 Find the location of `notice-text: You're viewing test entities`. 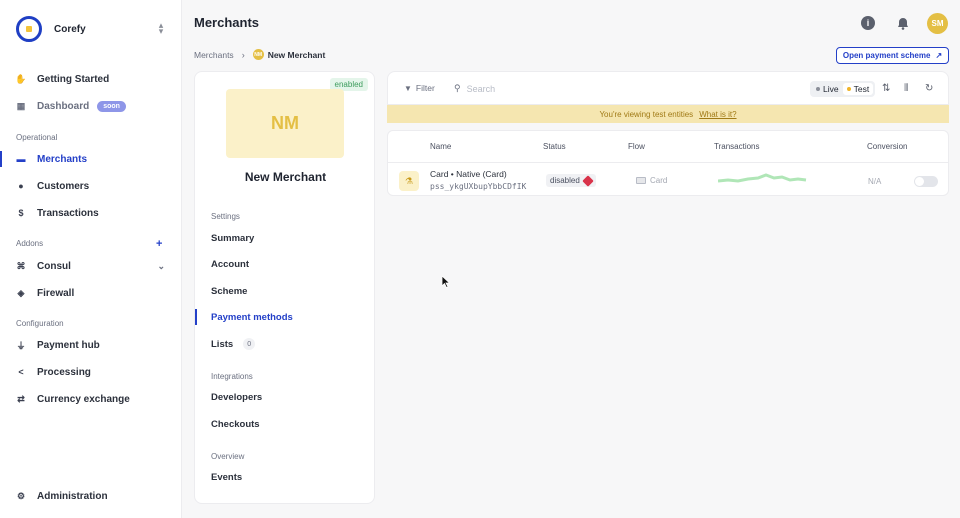

notice-text: You're viewing test entities is located at coordinates (646, 114).